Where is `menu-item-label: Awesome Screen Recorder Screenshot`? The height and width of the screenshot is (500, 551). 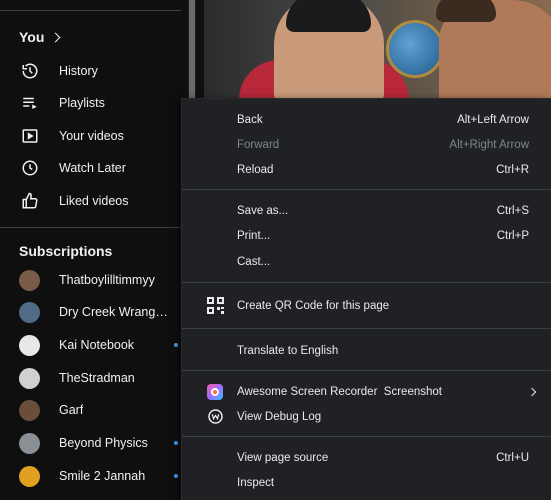
menu-item-label: Awesome Screen Recorder Screenshot is located at coordinates (339, 391).